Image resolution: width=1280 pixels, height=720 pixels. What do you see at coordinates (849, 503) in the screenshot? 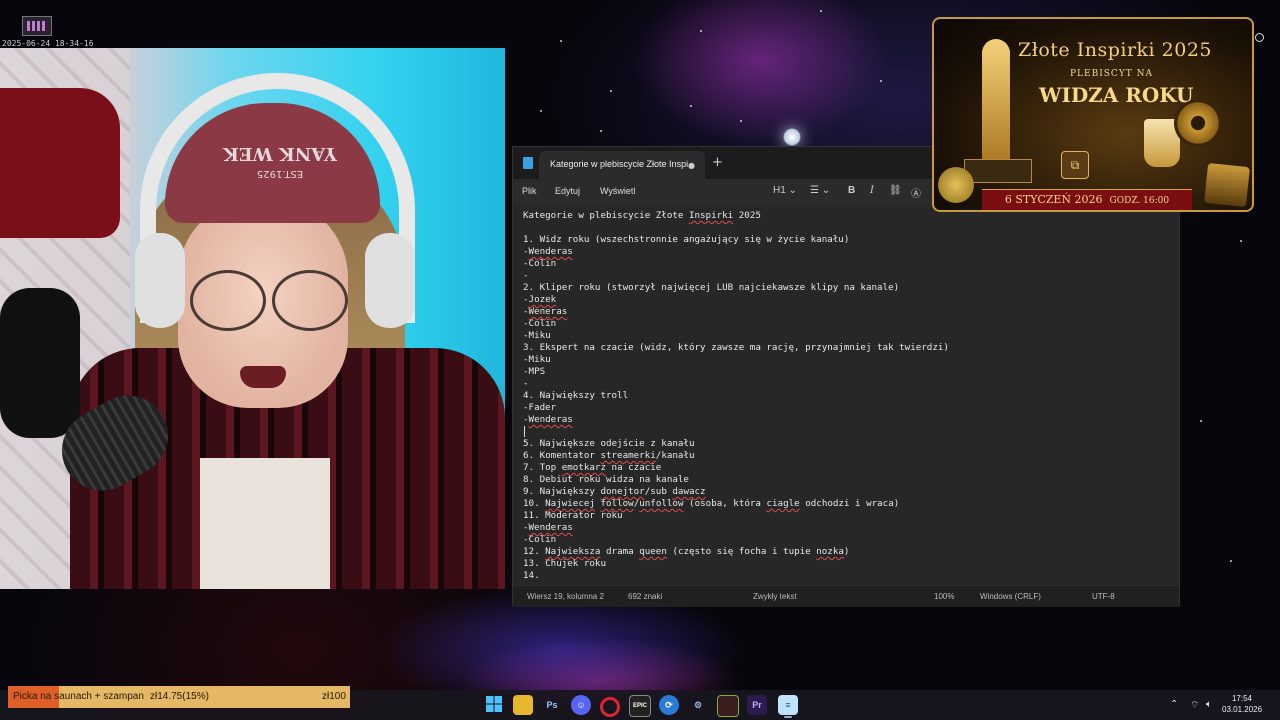
I see `text-segment: odchodzi i wraca)` at bounding box center [849, 503].